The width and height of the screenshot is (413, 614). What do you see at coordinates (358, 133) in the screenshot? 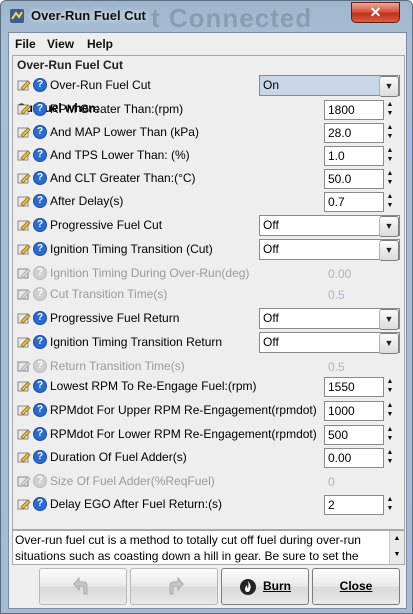
I see `value-spinner: 28.0 ▲ ▼` at bounding box center [358, 133].